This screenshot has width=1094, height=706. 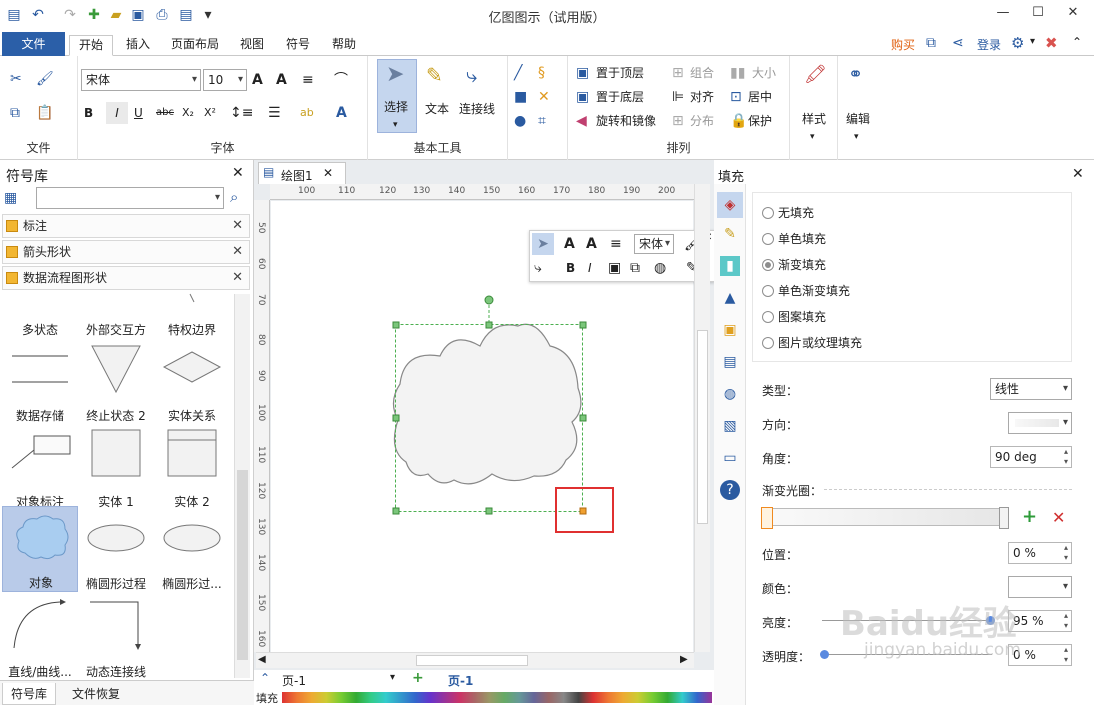 What do you see at coordinates (29, 694) in the screenshot?
I see `tab-symbol-library: 符号库` at bounding box center [29, 694].